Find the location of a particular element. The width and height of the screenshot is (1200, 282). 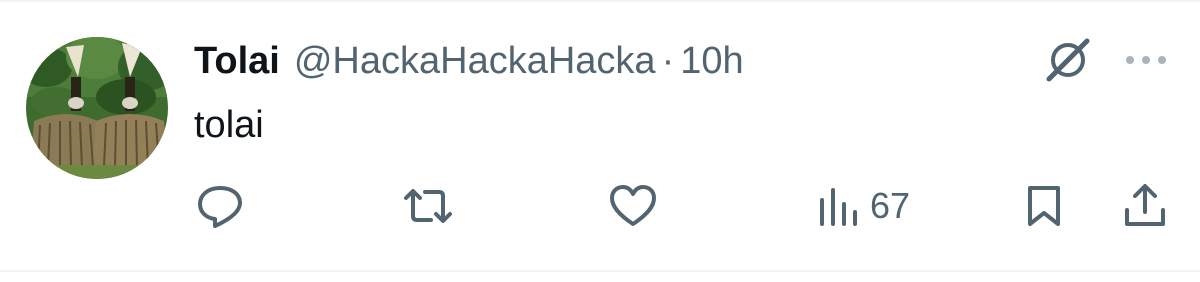

bookmark-icon is located at coordinates (1044, 206).